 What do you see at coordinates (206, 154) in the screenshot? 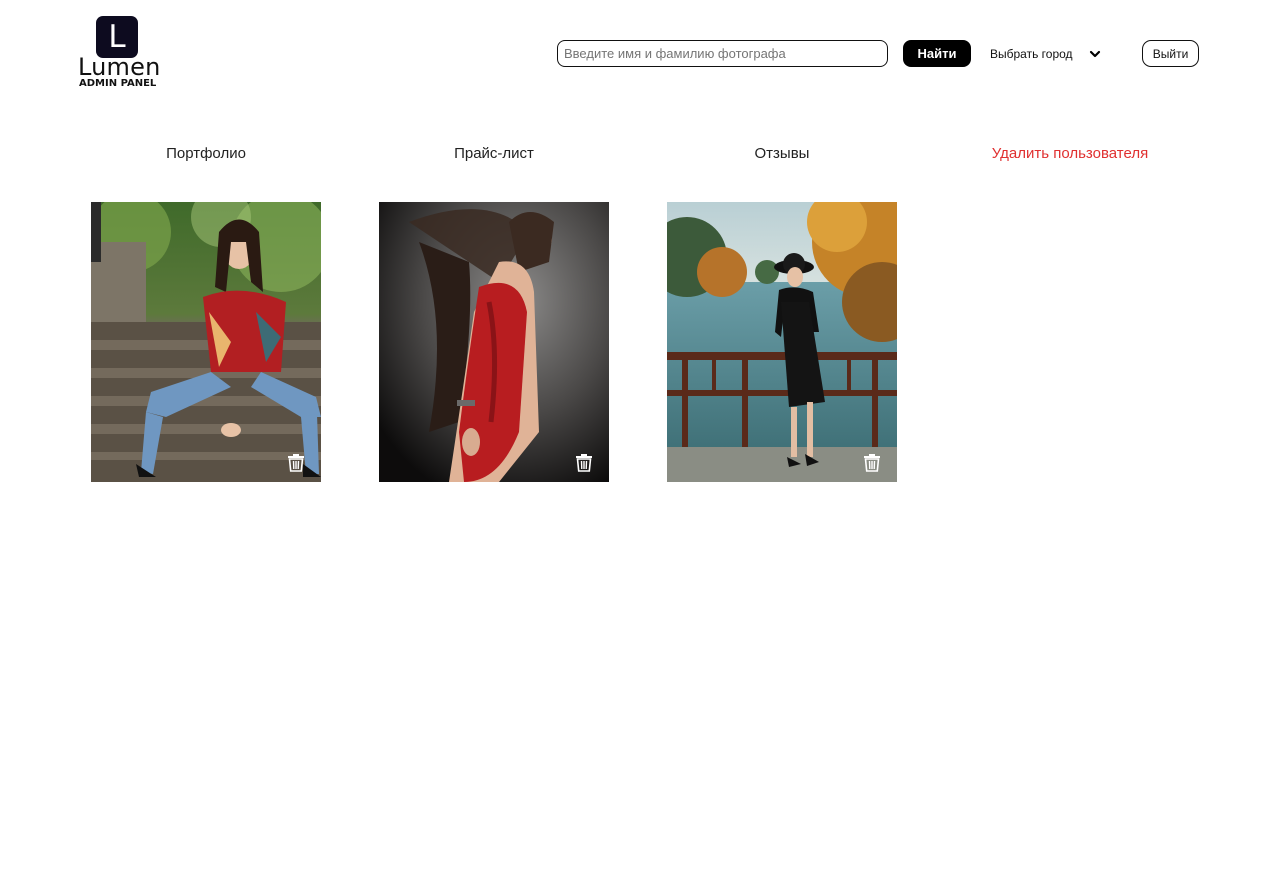
I see `tab-portfolio: Портфолио` at bounding box center [206, 154].